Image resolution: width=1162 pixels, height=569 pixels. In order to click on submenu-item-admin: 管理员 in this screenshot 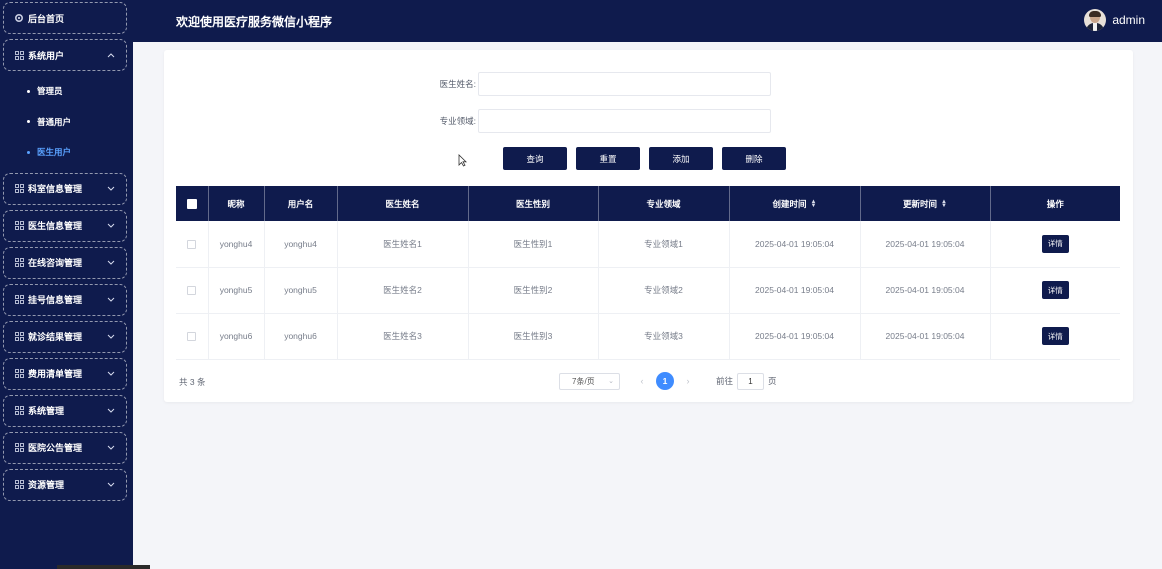, I will do `click(65, 91)`.